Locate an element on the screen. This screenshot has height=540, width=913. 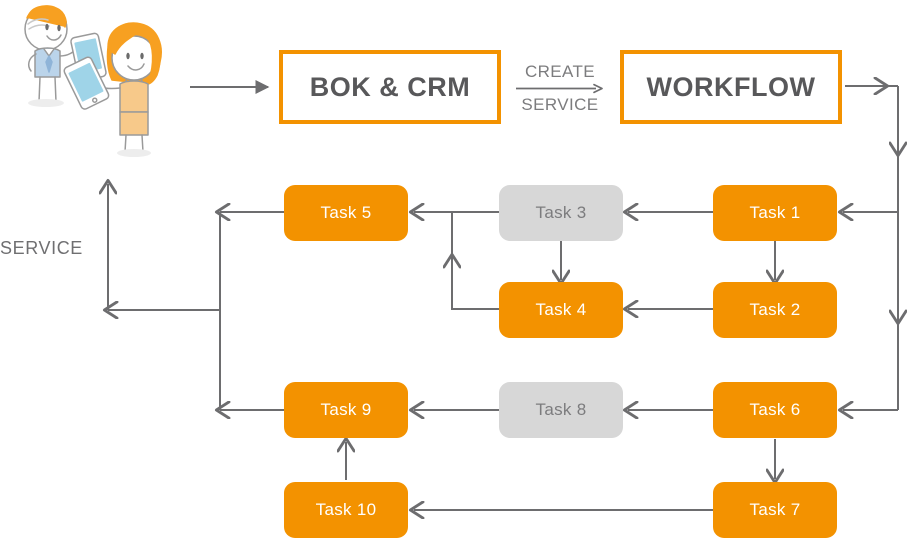
task-node-label: Task 2 is located at coordinates (775, 309).